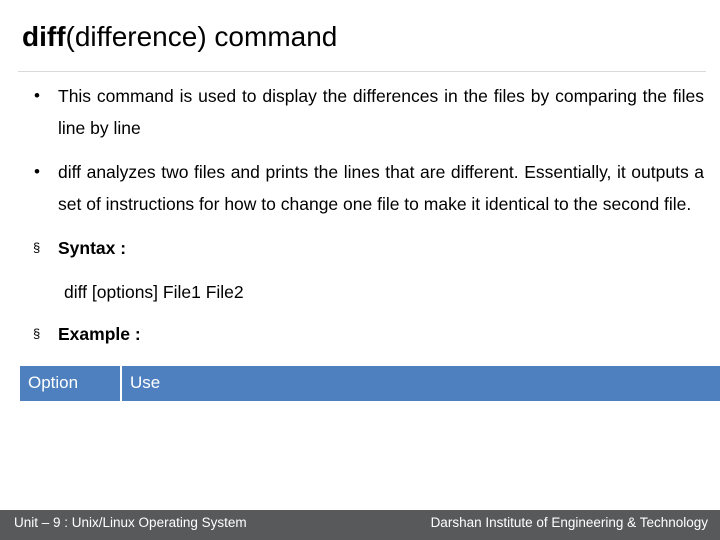  Describe the element at coordinates (360, 292) in the screenshot. I see `syntax-code-row: diff [options] File1 File2` at that location.